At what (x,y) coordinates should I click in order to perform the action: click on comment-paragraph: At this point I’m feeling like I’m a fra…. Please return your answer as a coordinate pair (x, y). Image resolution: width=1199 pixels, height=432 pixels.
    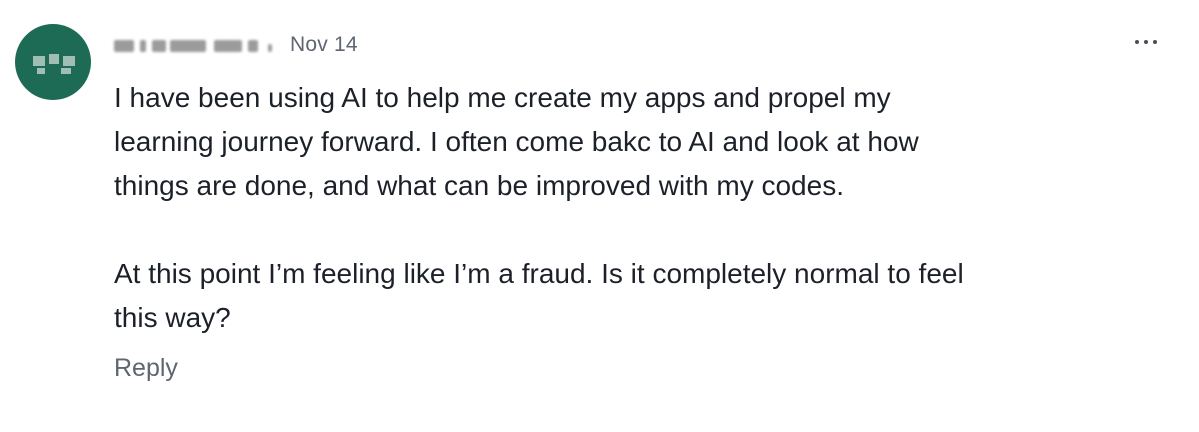
    Looking at the image, I should click on (539, 295).